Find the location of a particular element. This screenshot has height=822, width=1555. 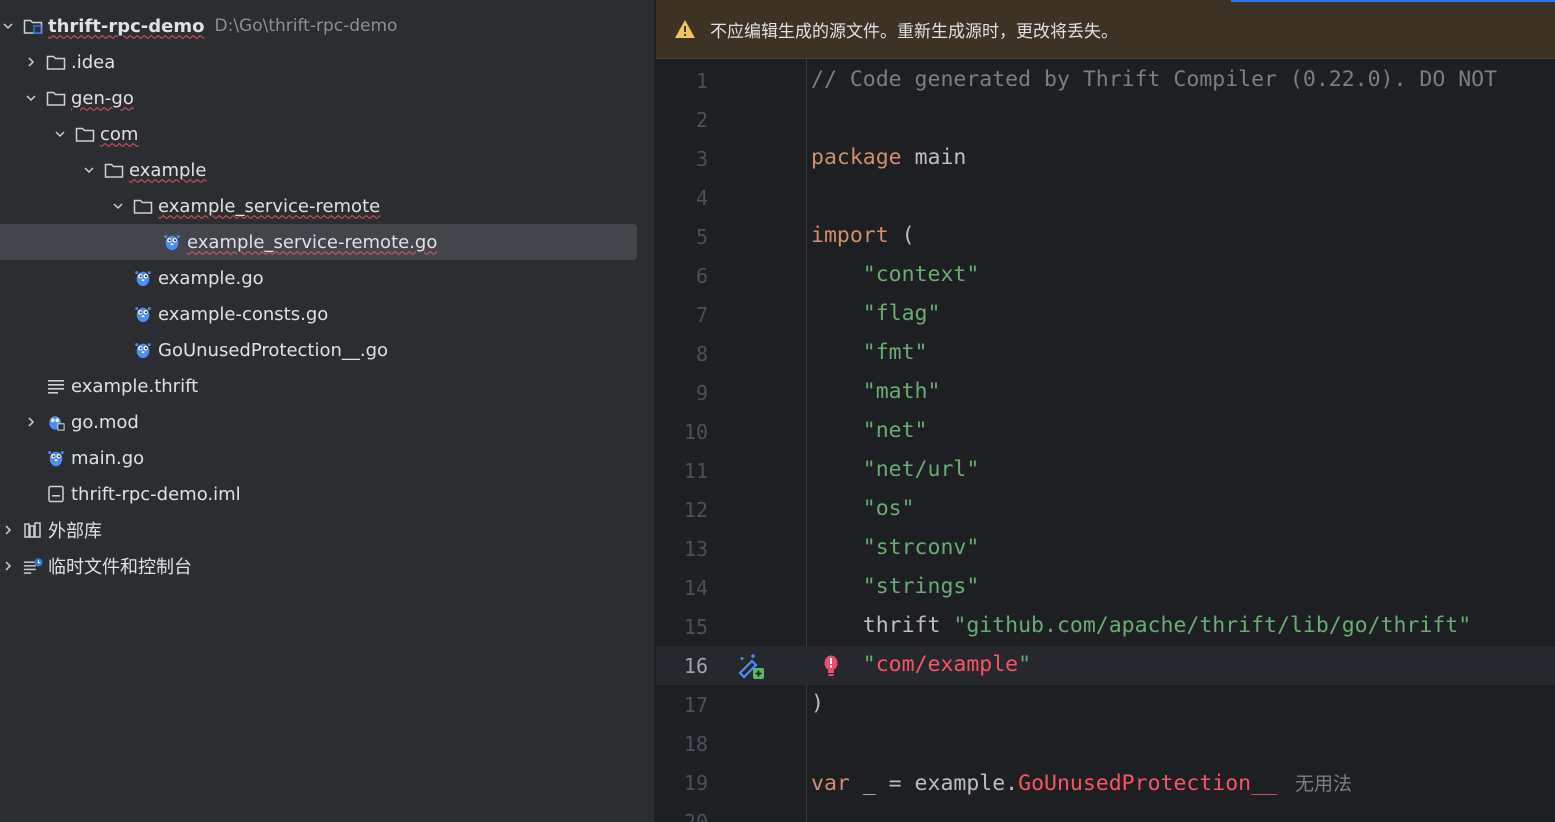

tree-item-label: GoUnusedProtection__.go is located at coordinates (273, 350).